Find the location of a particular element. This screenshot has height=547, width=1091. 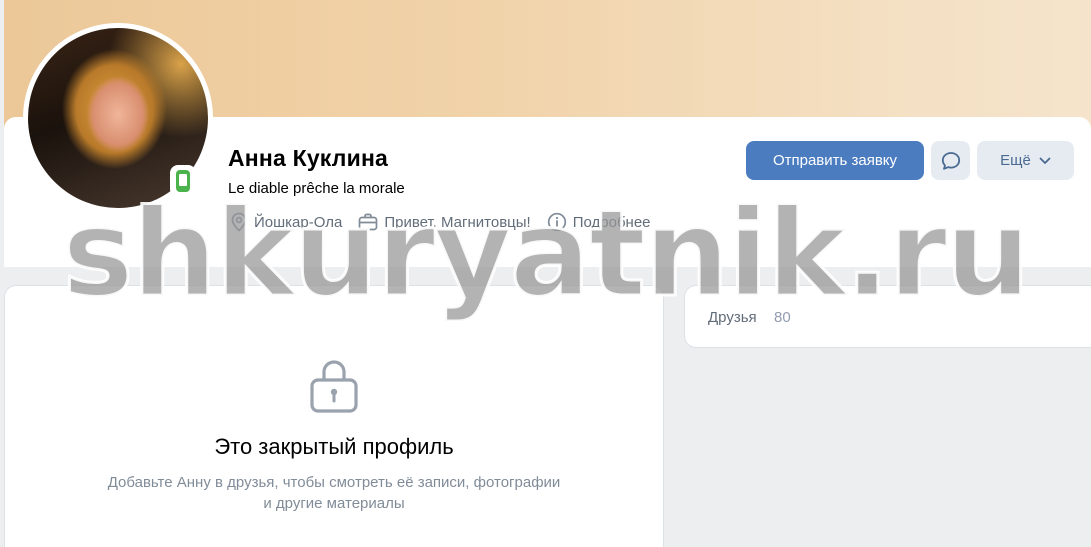

more-actions-label: Ещё is located at coordinates (1015, 160).